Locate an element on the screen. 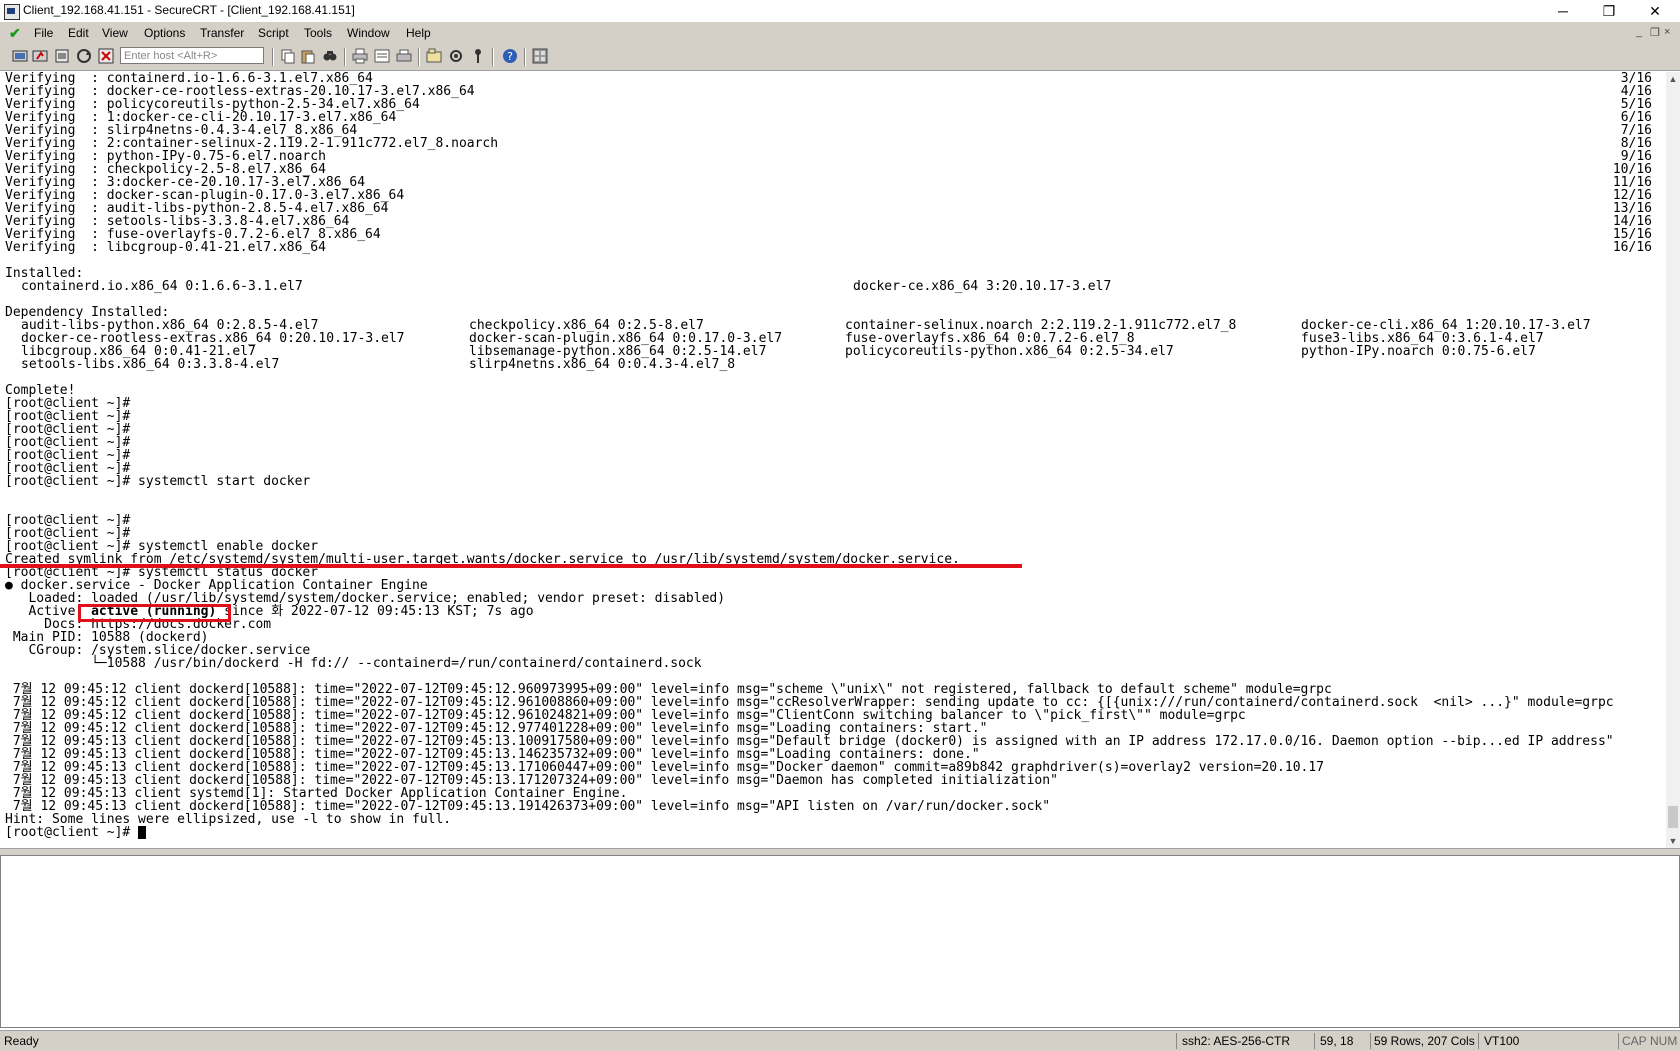  help-icon: ? is located at coordinates (510, 56).